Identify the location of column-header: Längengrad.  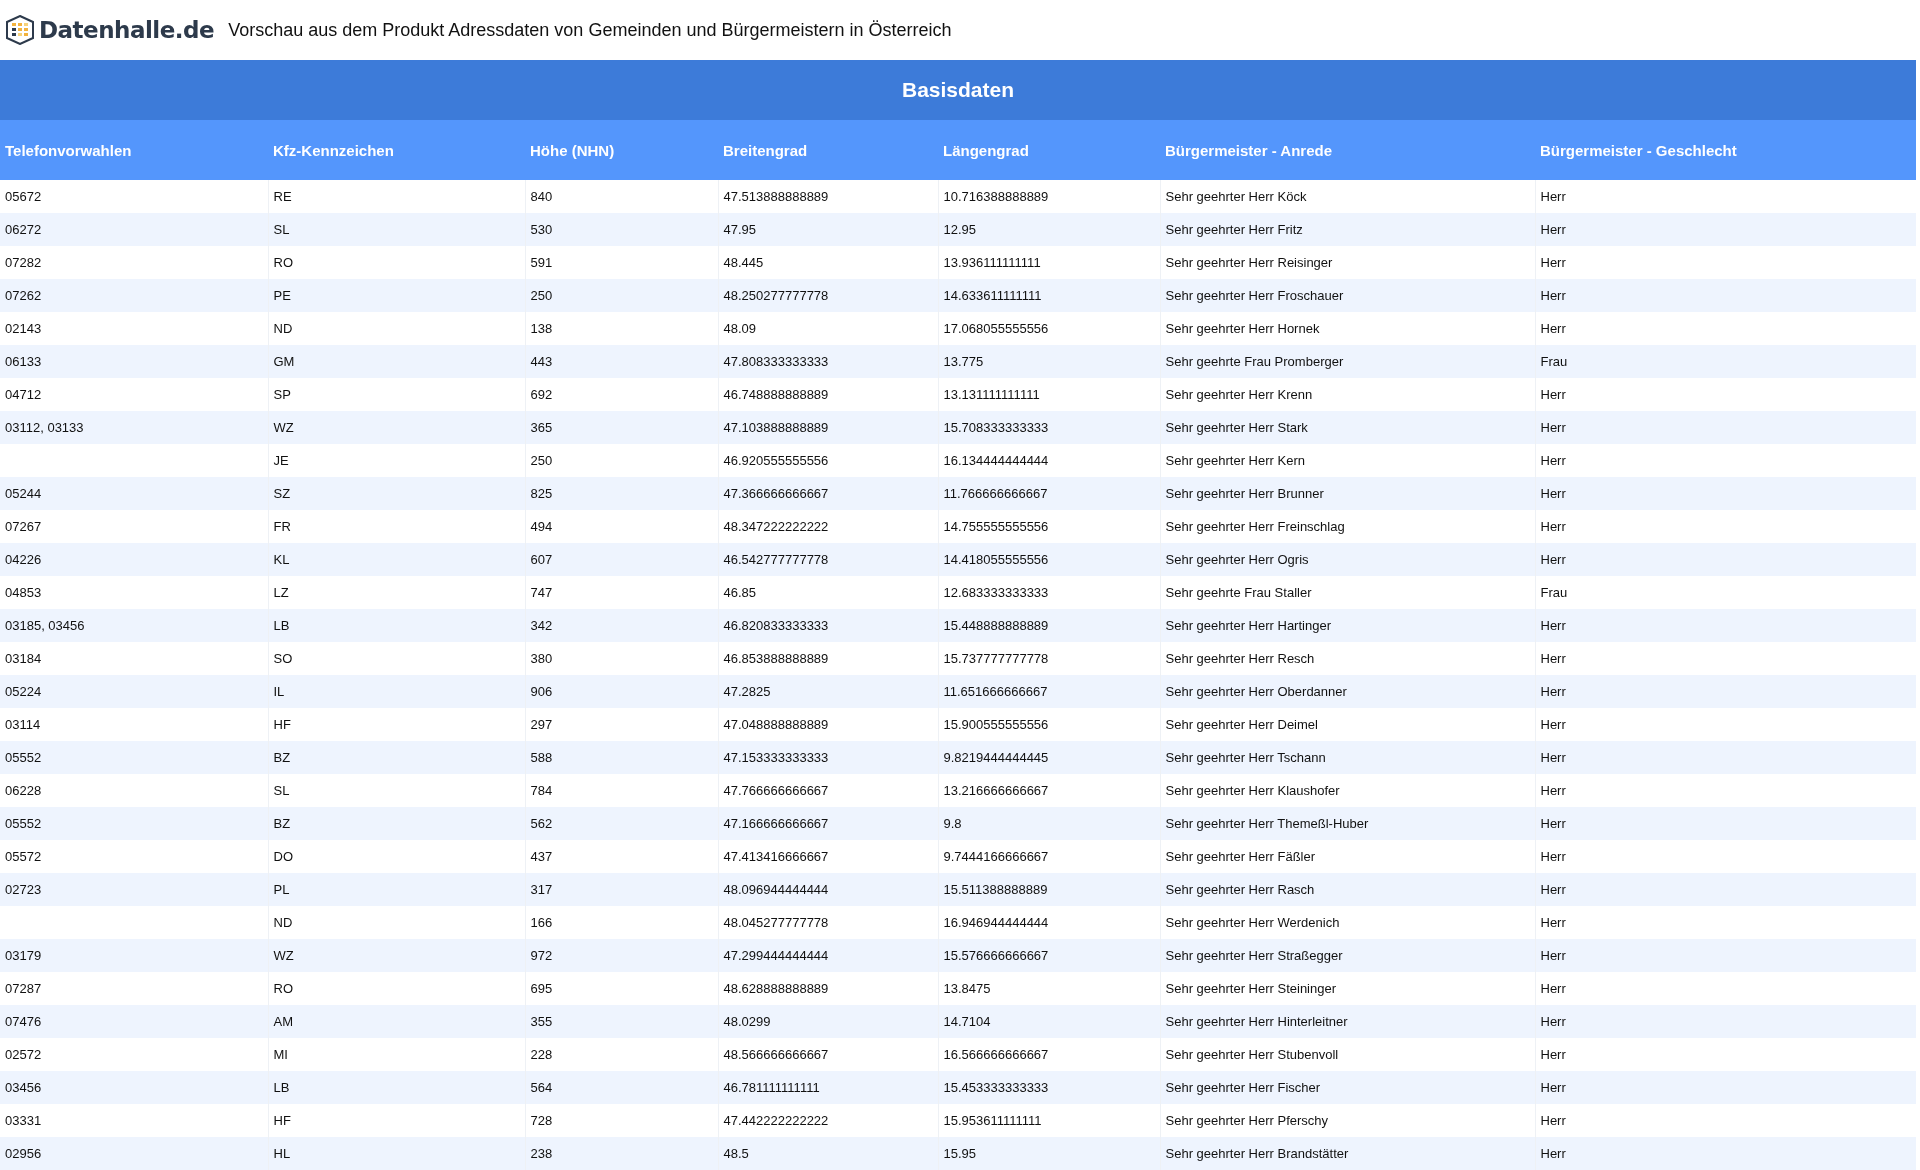
(1049, 150).